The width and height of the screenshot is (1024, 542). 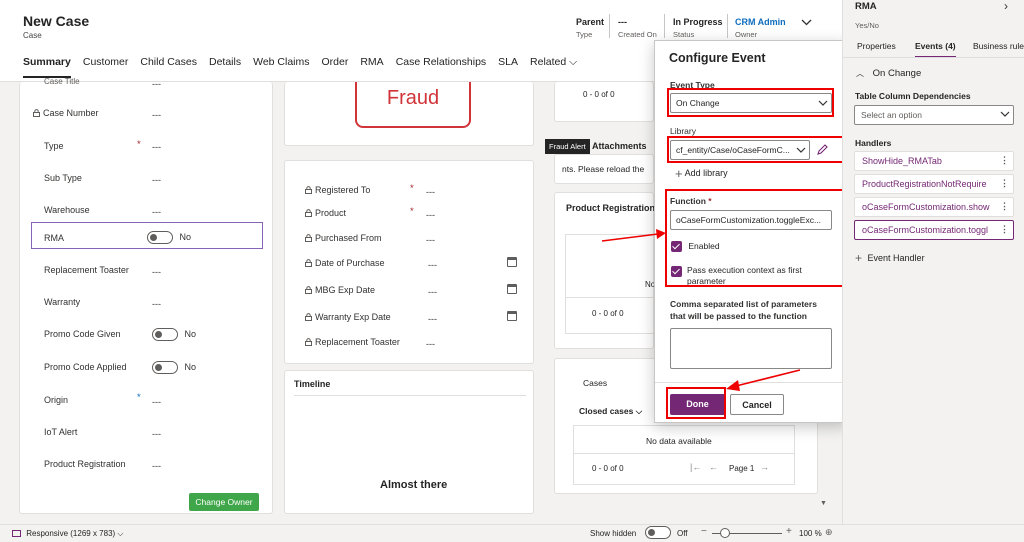 I want to click on show-hidden-toggle, so click(x=658, y=532).